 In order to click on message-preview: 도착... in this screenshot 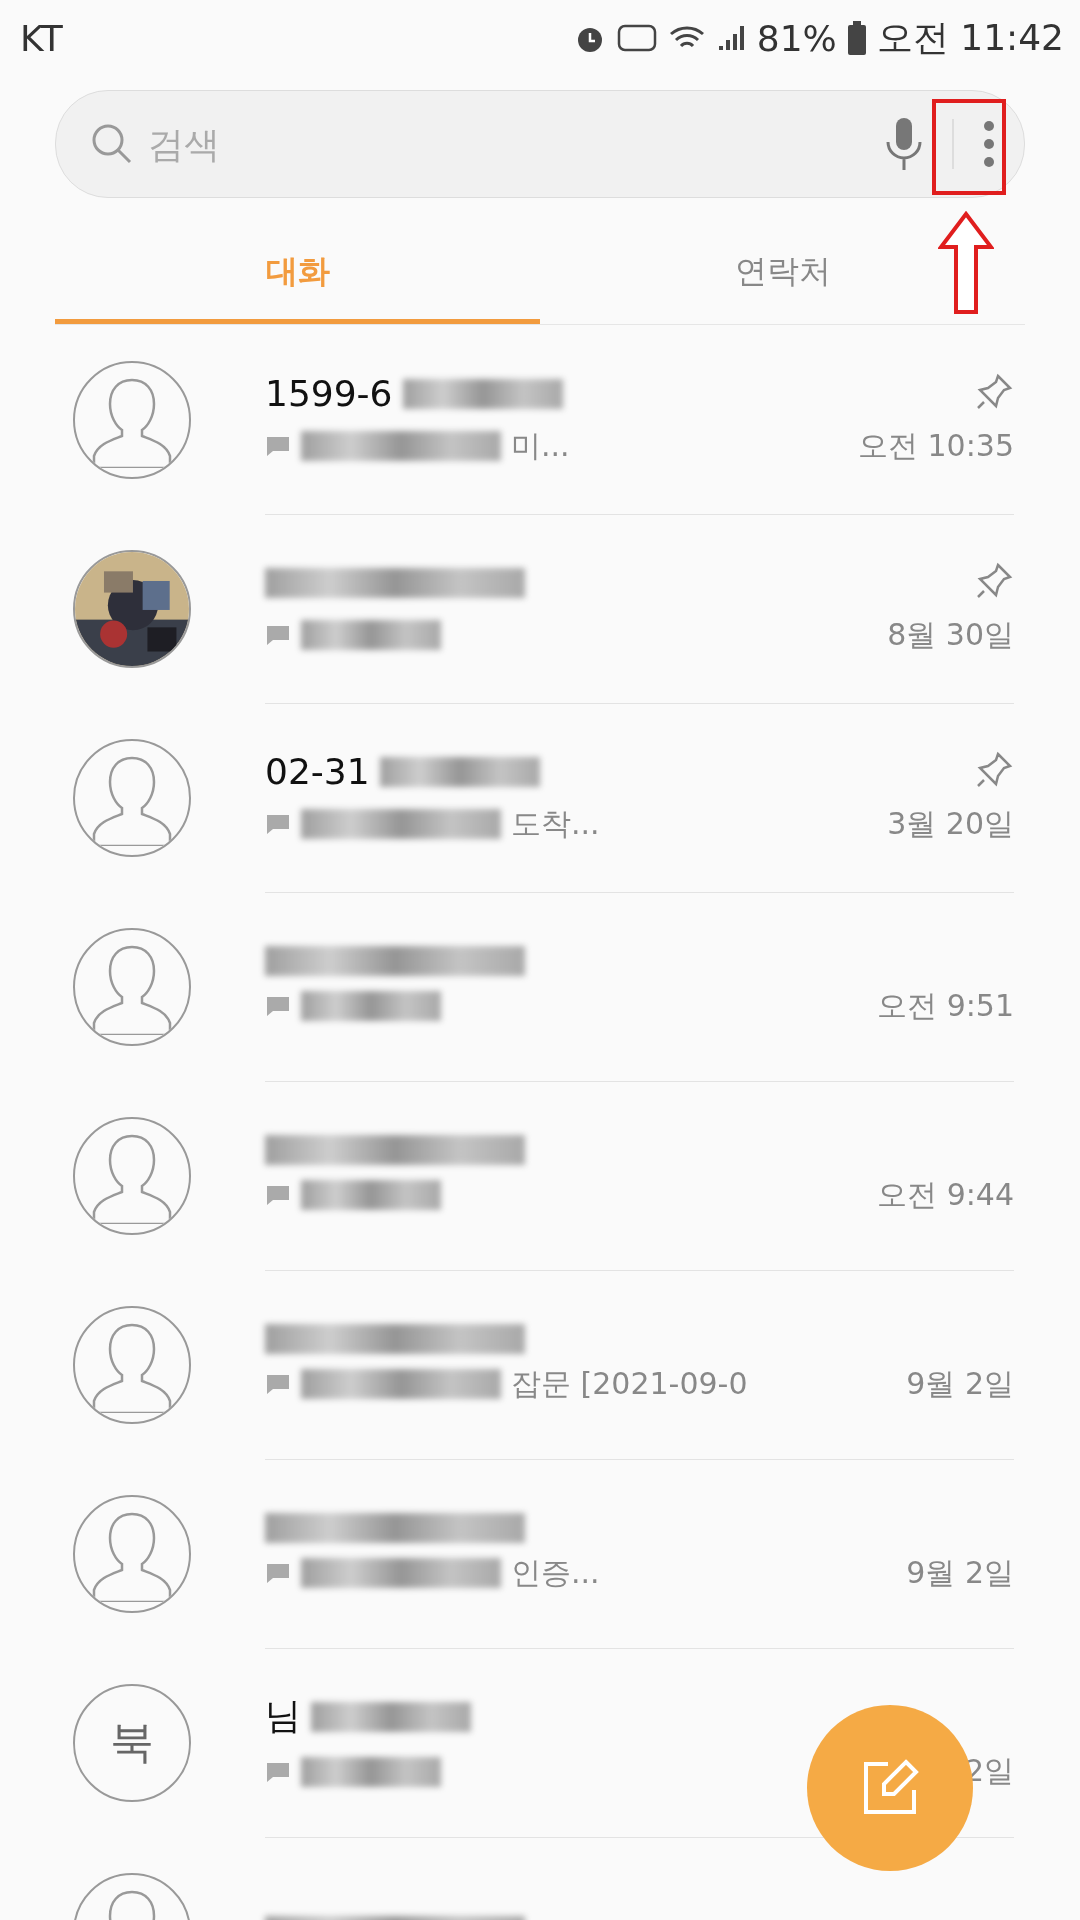, I will do `click(555, 823)`.